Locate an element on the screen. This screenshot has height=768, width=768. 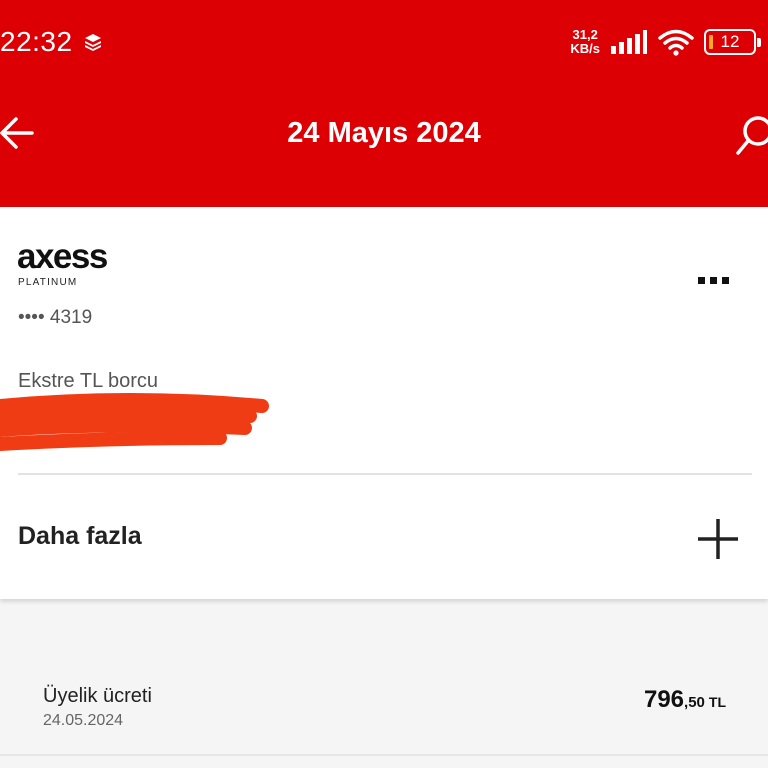
amount-currency: TL is located at coordinates (717, 702).